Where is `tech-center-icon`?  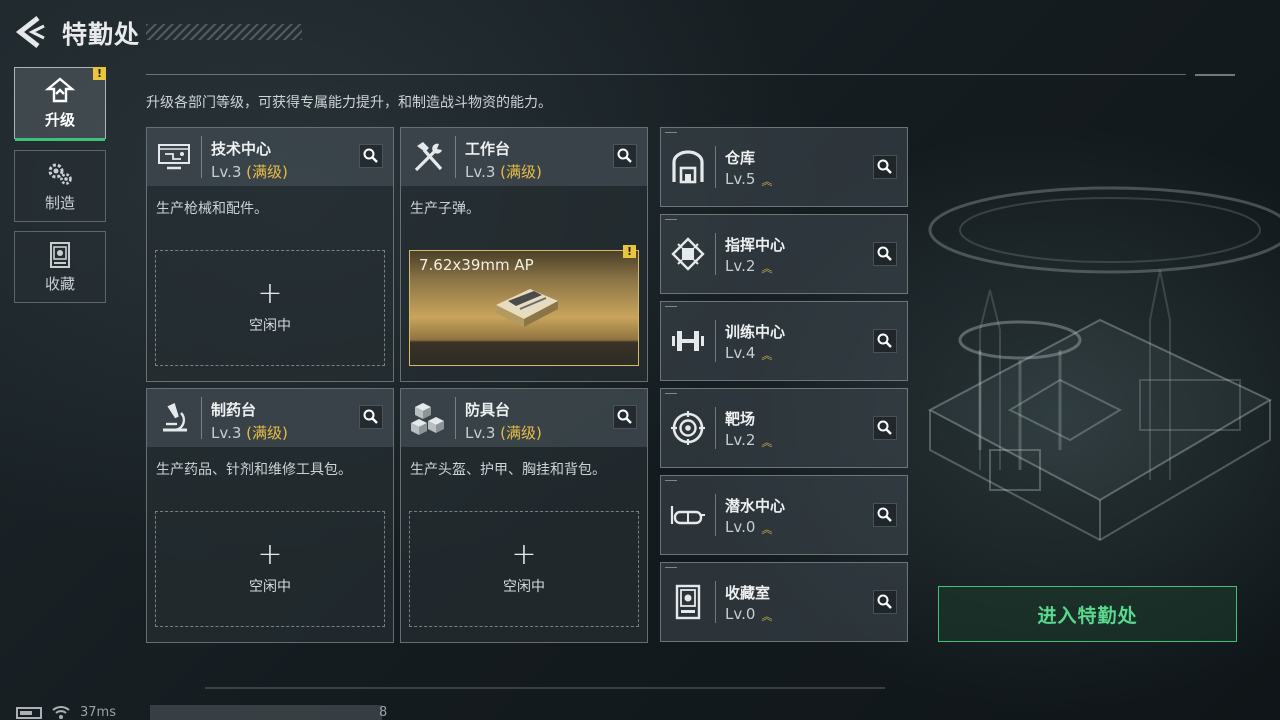
tech-center-icon is located at coordinates (174, 157).